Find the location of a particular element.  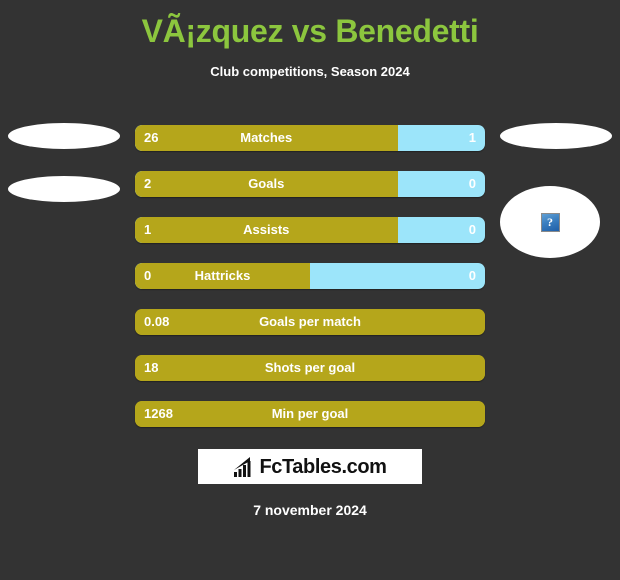

fctables-logo-text: FcTables.com is located at coordinates (323, 466).